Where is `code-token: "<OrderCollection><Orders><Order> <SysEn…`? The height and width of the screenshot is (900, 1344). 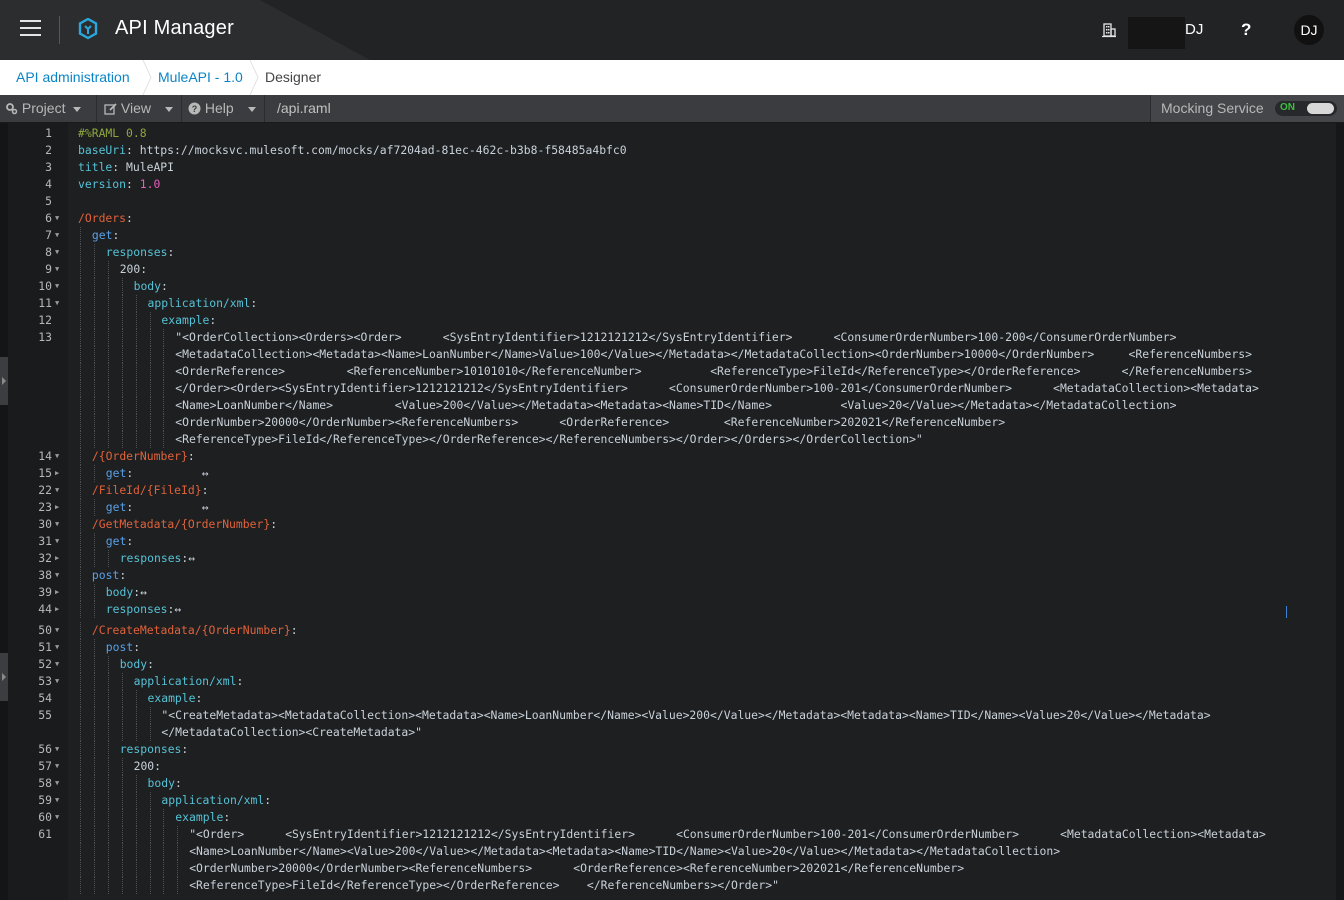
code-token: "<OrderCollection><Orders><Order> <SysEn… is located at coordinates (676, 337).